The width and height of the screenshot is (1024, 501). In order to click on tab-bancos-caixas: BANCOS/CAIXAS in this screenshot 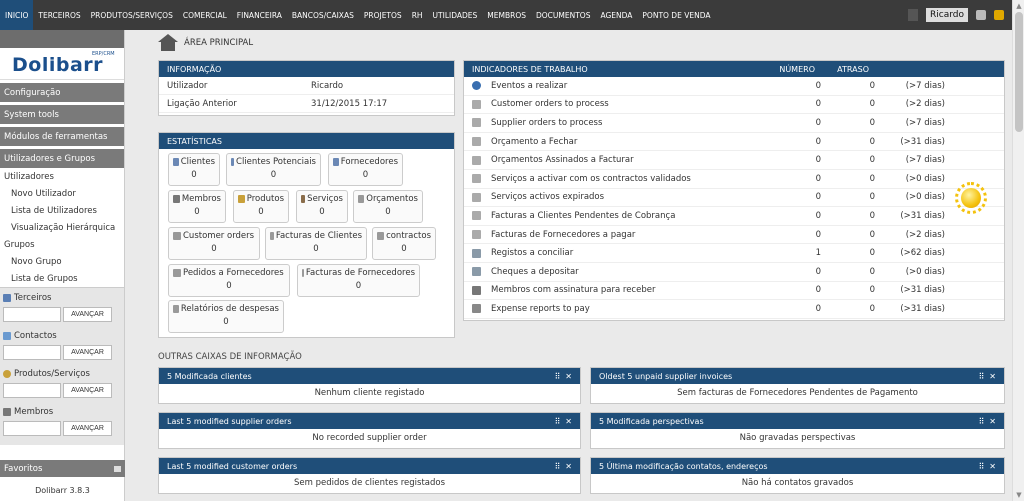, I will do `click(323, 15)`.